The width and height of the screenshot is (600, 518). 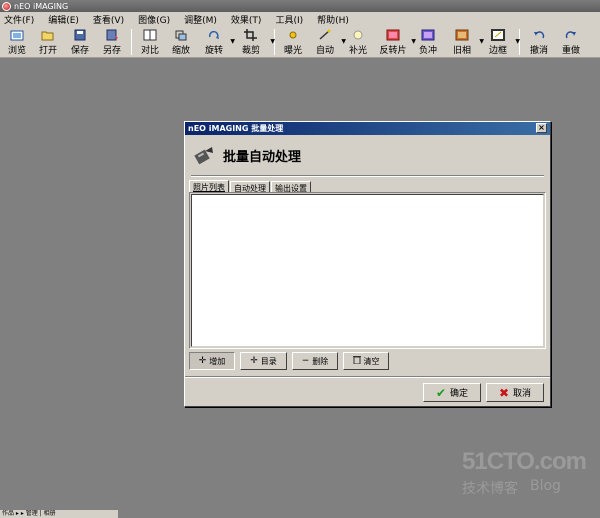 What do you see at coordinates (571, 41) in the screenshot?
I see `redo-button: 重做` at bounding box center [571, 41].